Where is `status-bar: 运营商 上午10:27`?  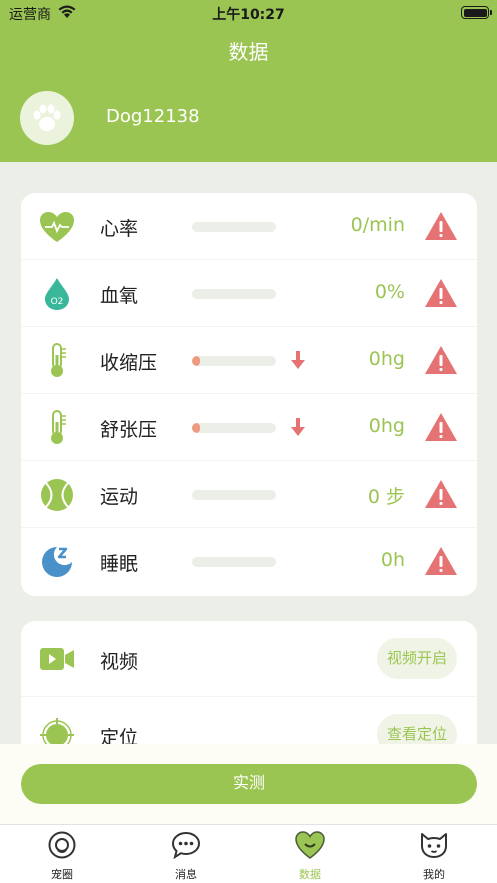
status-bar: 运营商 上午10:27 is located at coordinates (248, 13).